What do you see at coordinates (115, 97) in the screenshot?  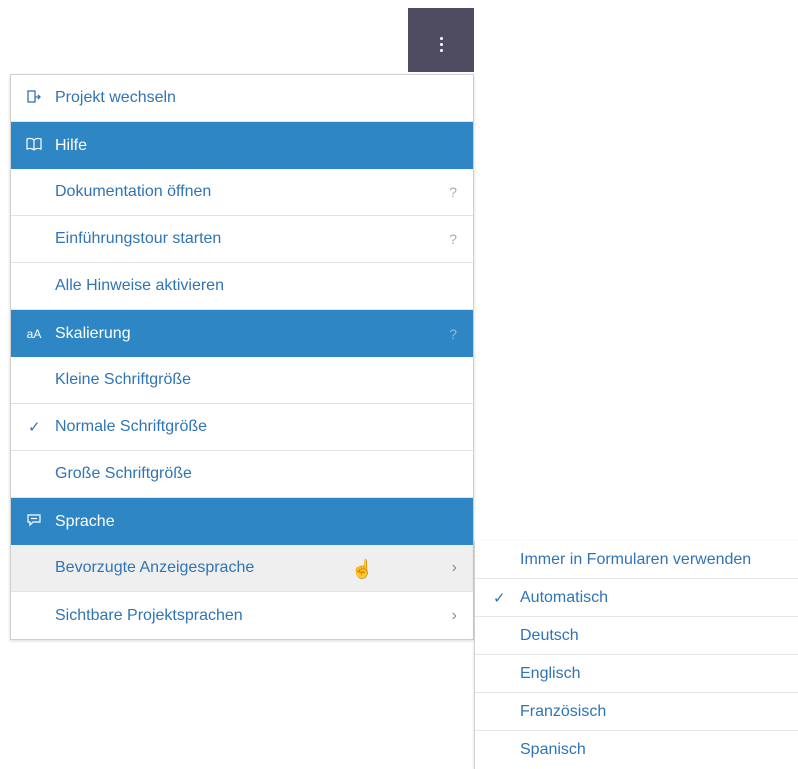 I see `menu-item-label: Projekt wechseln` at bounding box center [115, 97].